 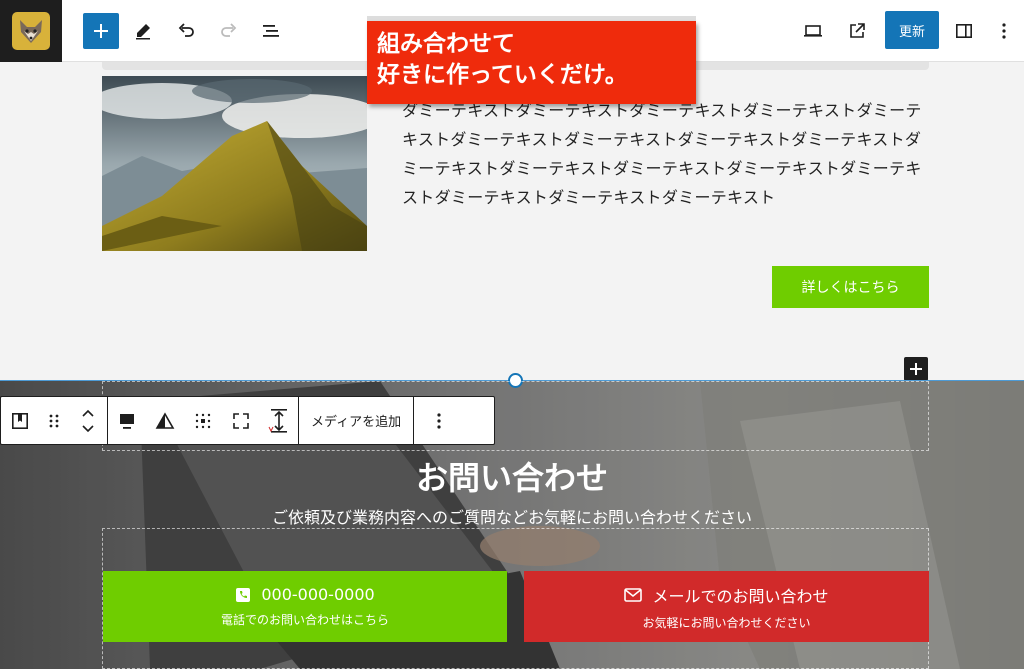 I want to click on desktop-preview-icon, so click(x=813, y=31).